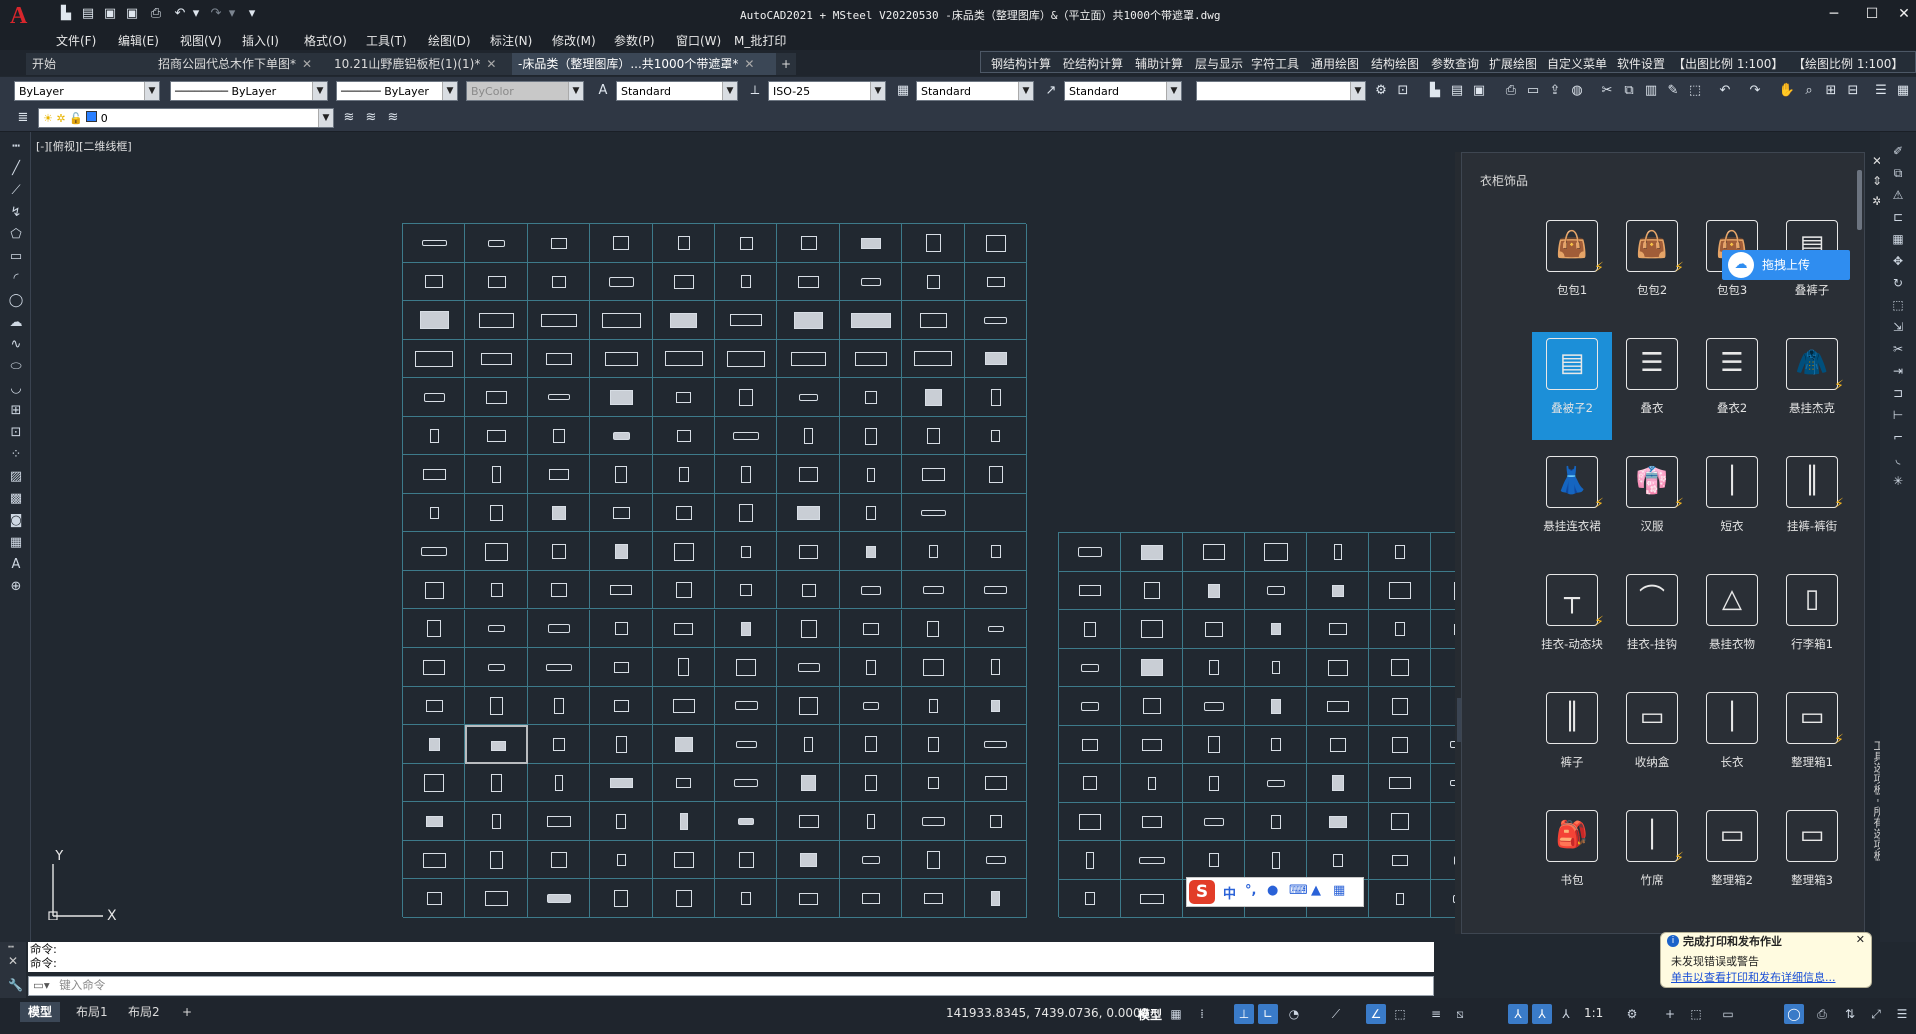  Describe the element at coordinates (180, 14) in the screenshot. I see `undo-icon: ↶` at that location.